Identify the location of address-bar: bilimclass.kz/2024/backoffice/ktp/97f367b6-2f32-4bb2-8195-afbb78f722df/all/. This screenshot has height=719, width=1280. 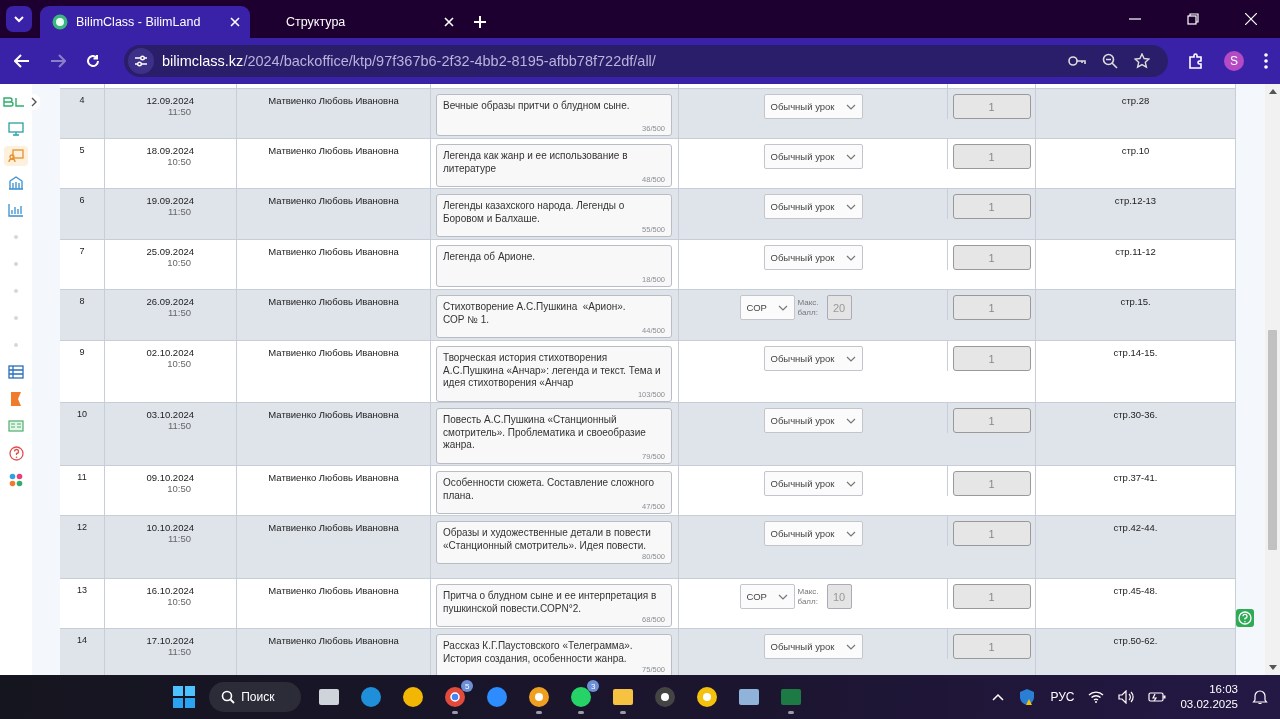
(646, 61).